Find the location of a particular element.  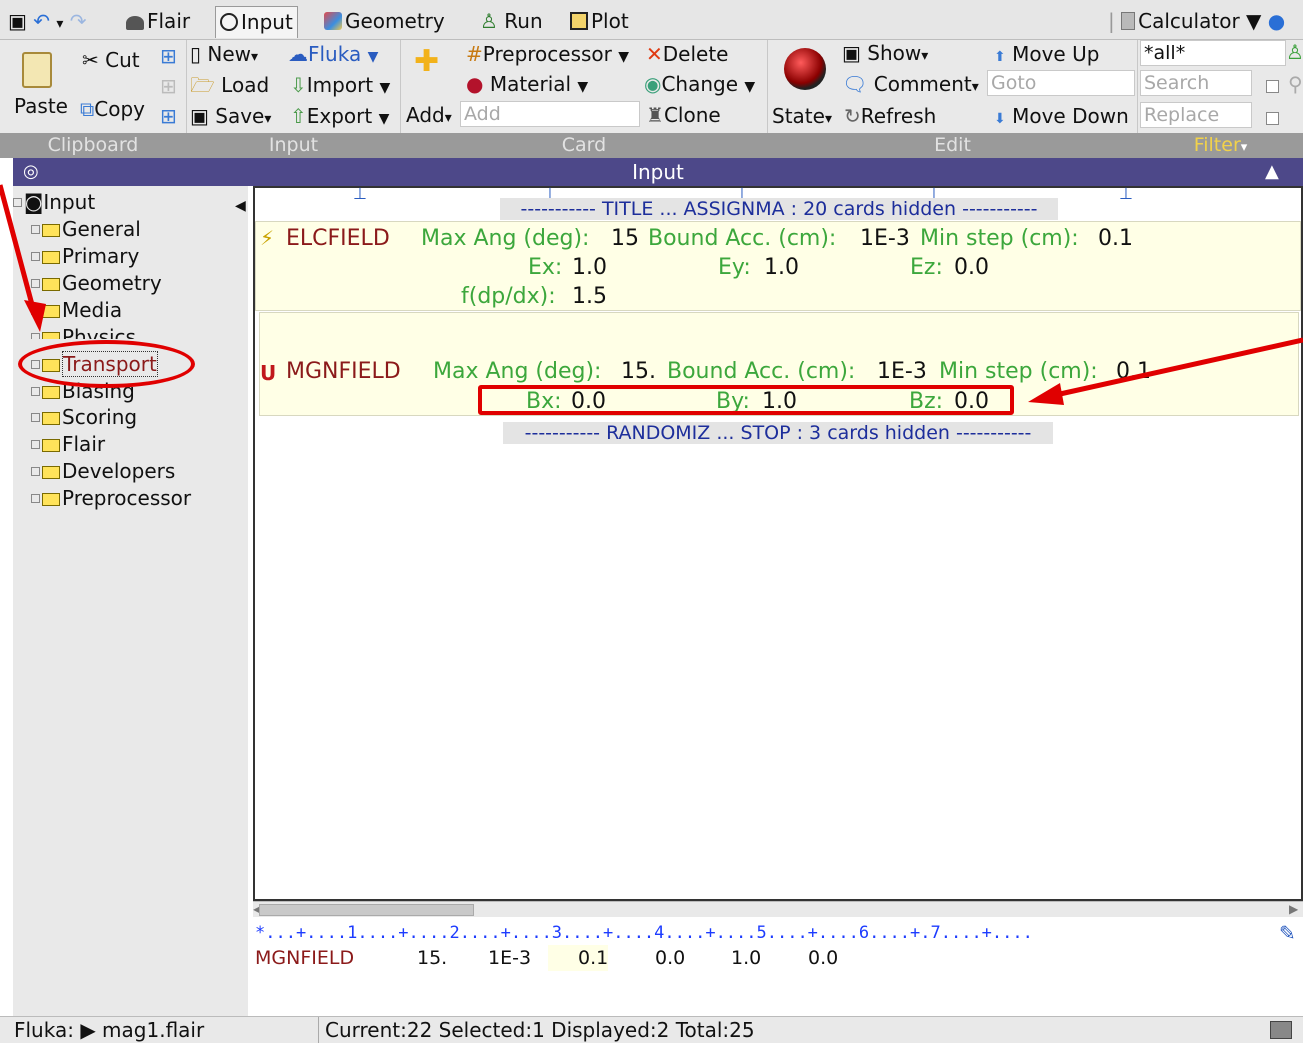

annotation-arrow-left is located at coordinates (18, 248).